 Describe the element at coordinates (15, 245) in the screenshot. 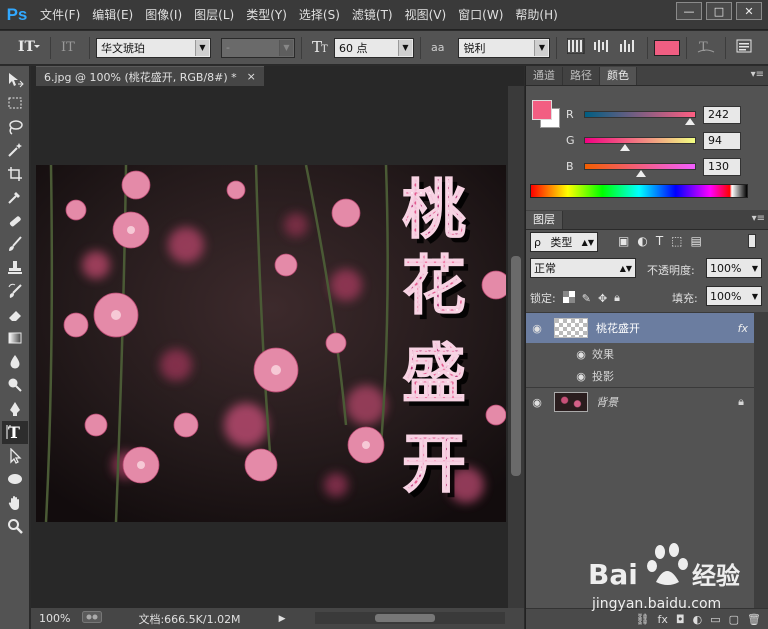

I see `brush-tool-icon` at that location.